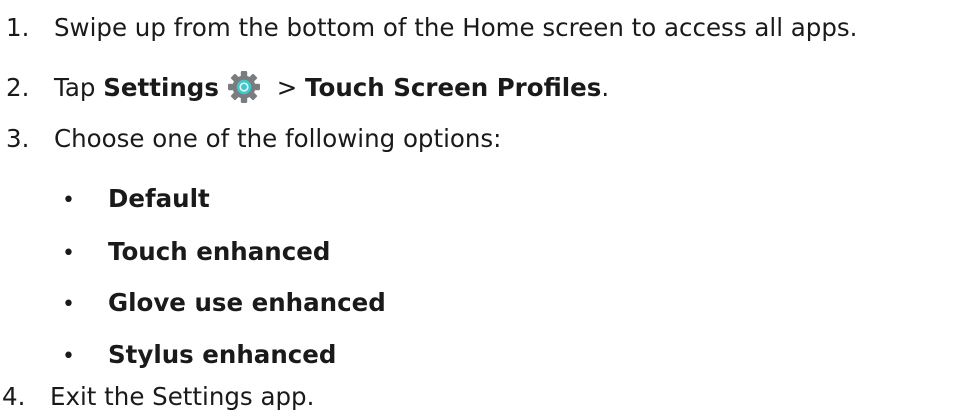 The width and height of the screenshot is (953, 417). I want to click on step-text: Choose one of the following options:, so click(278, 138).